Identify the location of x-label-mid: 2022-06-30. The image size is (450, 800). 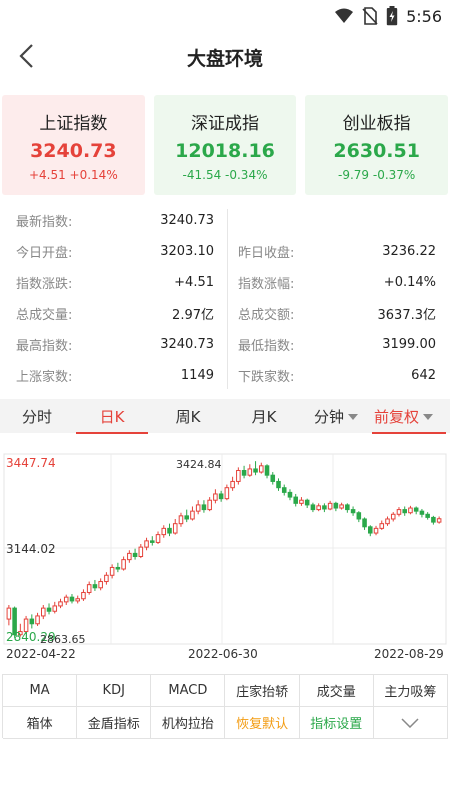
(223, 654).